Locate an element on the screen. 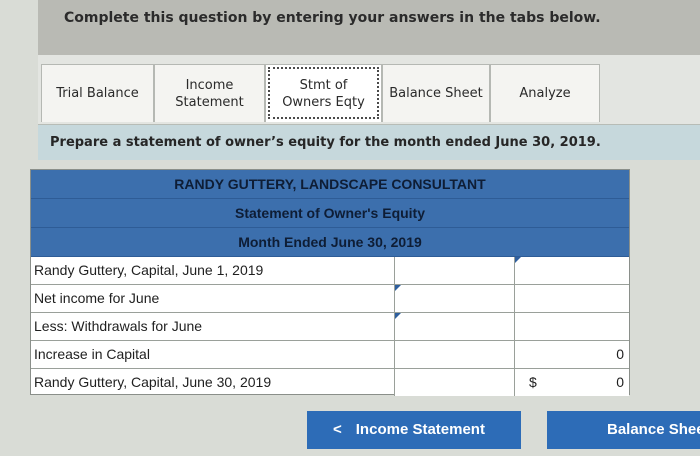  row-label: Increase in Capital is located at coordinates (92, 354).